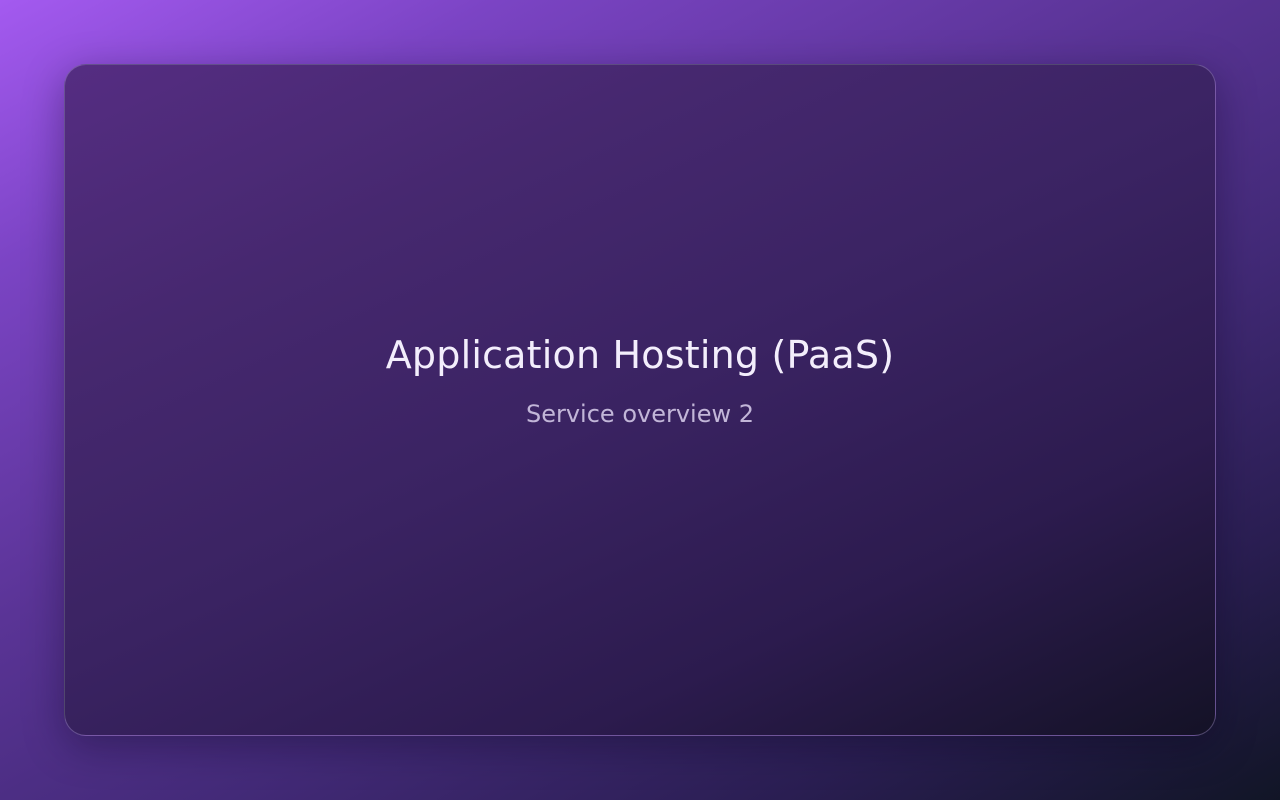 The width and height of the screenshot is (1280, 800). What do you see at coordinates (640, 354) in the screenshot?
I see `slide-title: Application Hosting (PaaS)` at bounding box center [640, 354].